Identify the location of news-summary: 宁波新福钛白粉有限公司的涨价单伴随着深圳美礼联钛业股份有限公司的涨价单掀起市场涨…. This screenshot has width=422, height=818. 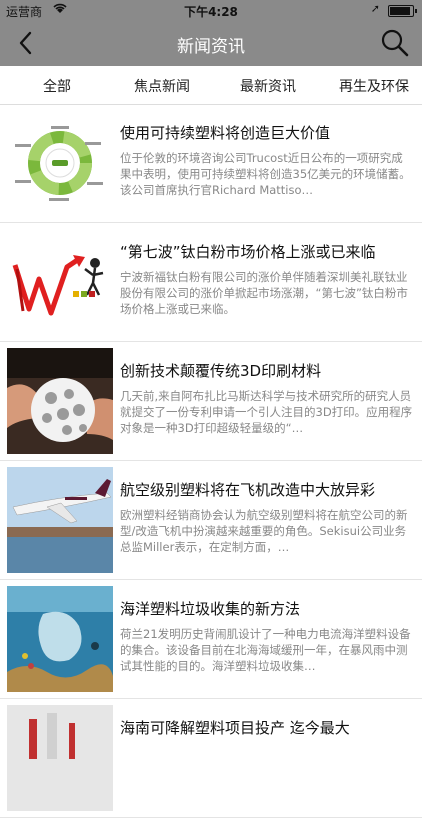
(264, 293).